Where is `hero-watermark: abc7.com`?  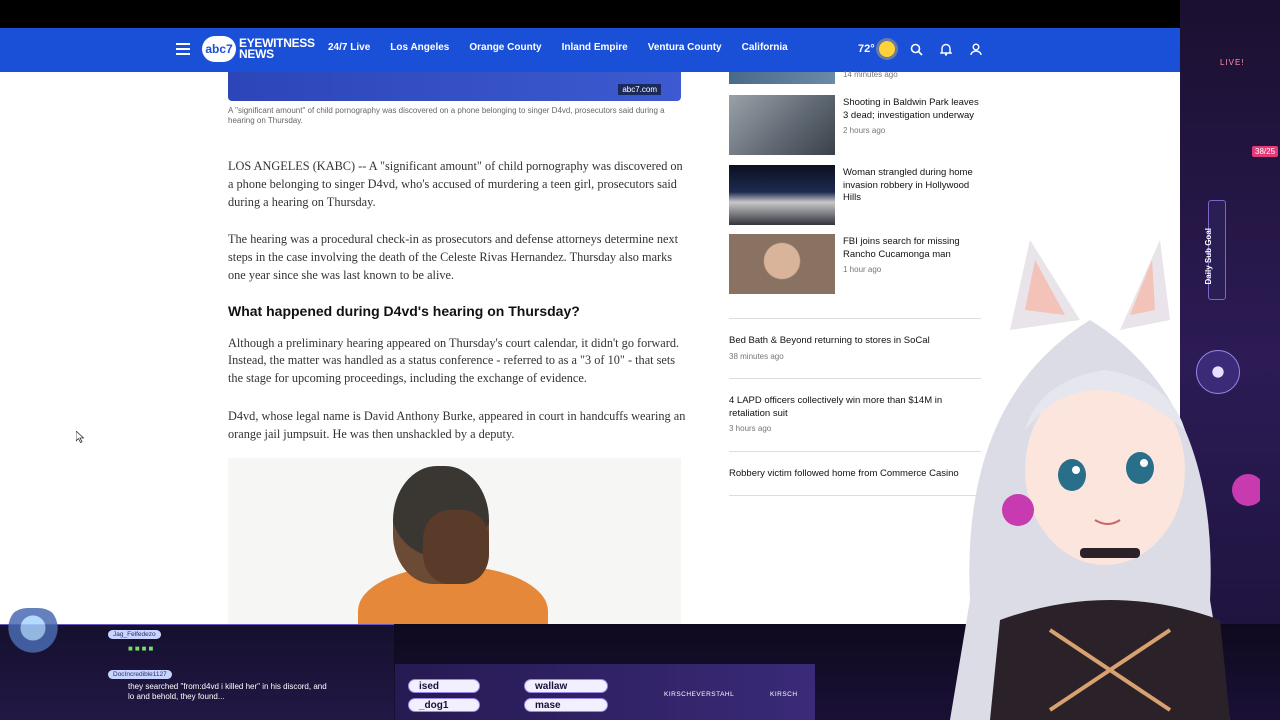
hero-watermark: abc7.com is located at coordinates (639, 89).